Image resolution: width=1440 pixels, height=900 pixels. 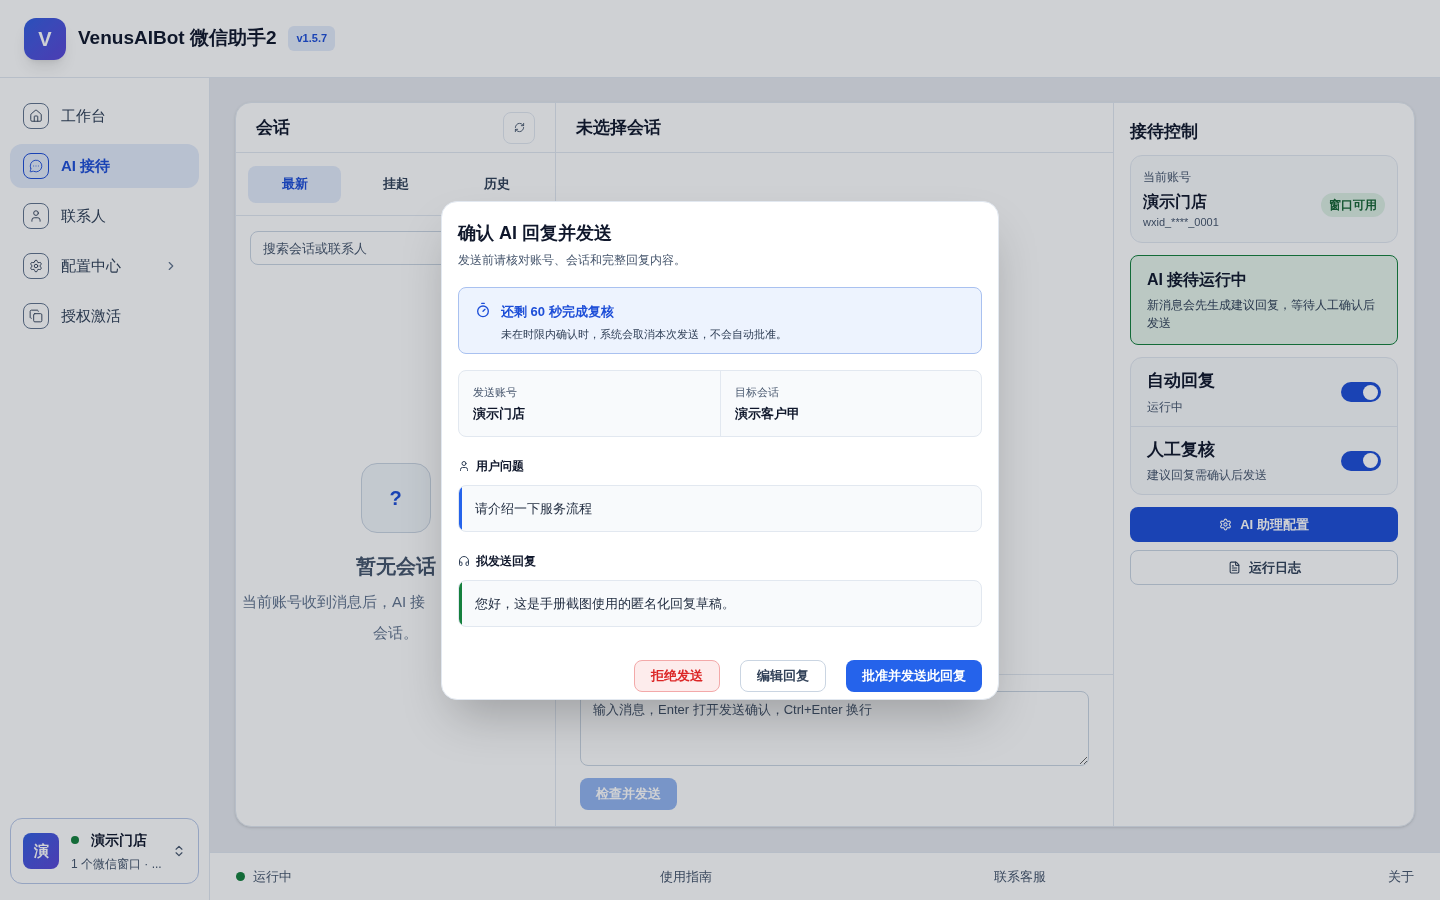 I want to click on reject-button: 拒绝发送, so click(x=677, y=676).